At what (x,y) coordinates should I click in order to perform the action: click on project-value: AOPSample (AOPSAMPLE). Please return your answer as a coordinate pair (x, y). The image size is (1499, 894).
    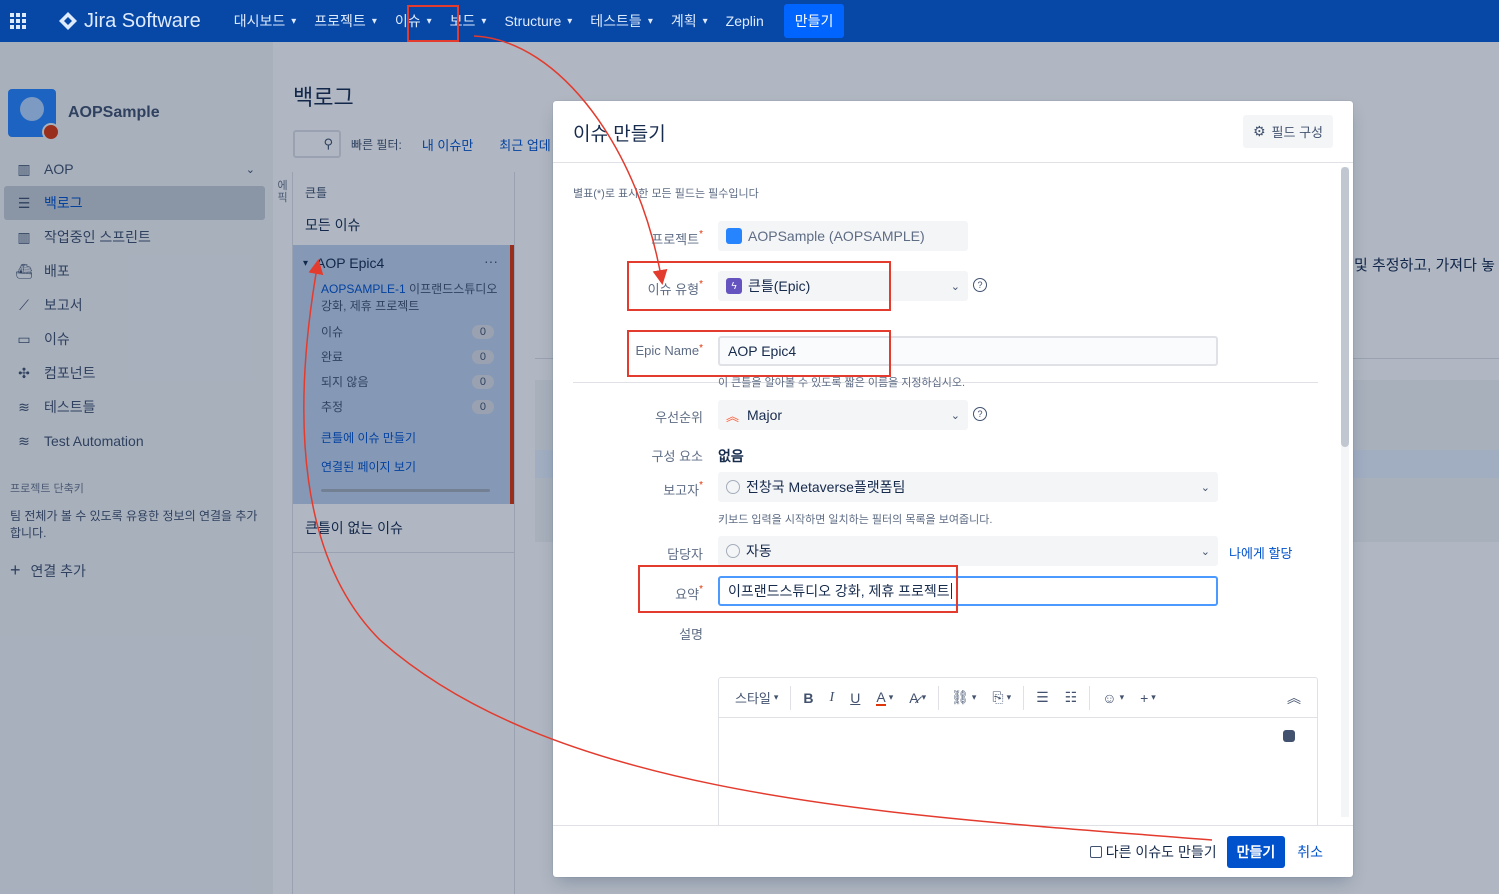
    Looking at the image, I should click on (836, 236).